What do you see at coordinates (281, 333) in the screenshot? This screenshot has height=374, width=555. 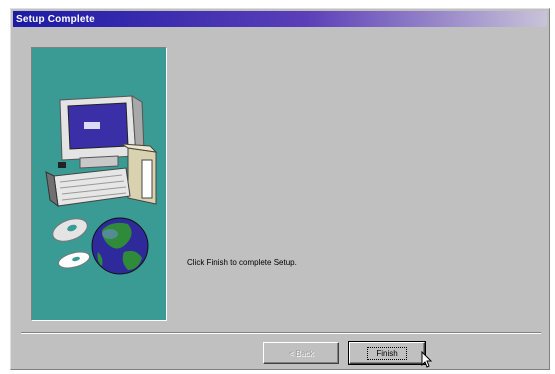 I see `button-separator` at bounding box center [281, 333].